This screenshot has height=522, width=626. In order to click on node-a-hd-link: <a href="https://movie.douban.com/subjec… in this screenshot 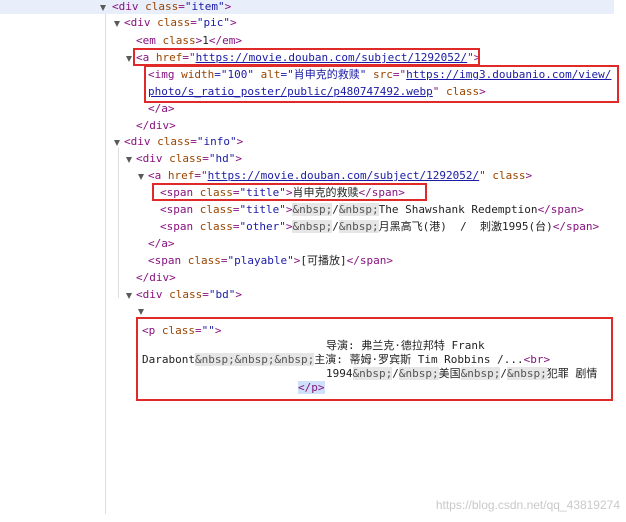, I will do `click(340, 175)`.